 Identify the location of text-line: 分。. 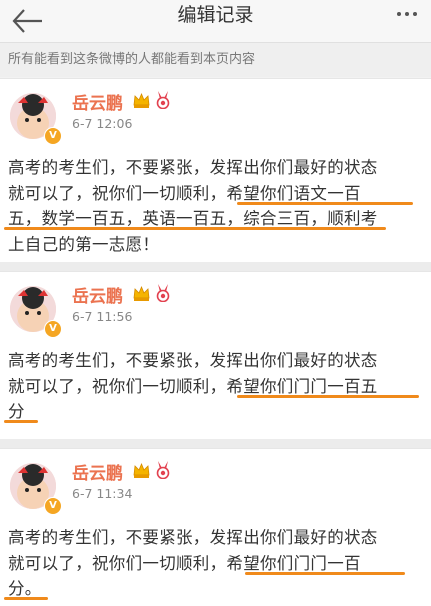
(25, 588).